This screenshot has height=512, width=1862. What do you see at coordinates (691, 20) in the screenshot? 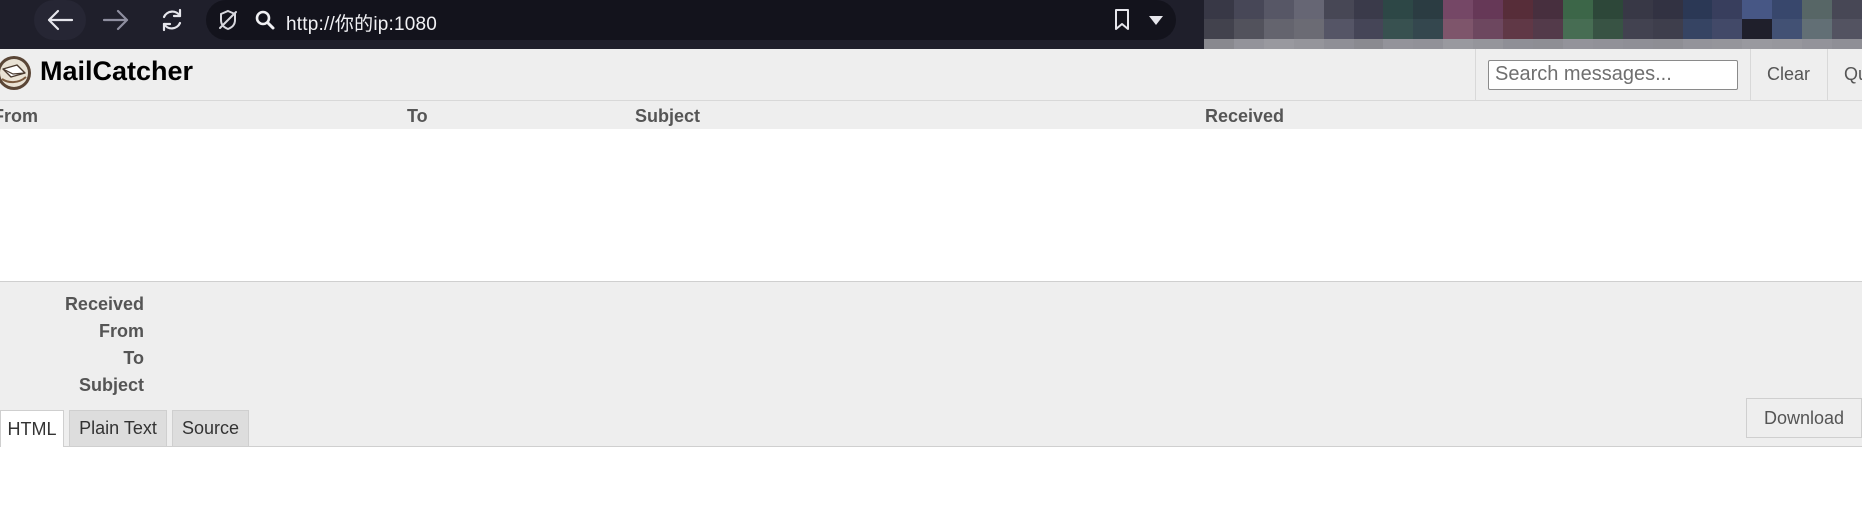
I see `address-bar: http://你的ip:1080` at bounding box center [691, 20].